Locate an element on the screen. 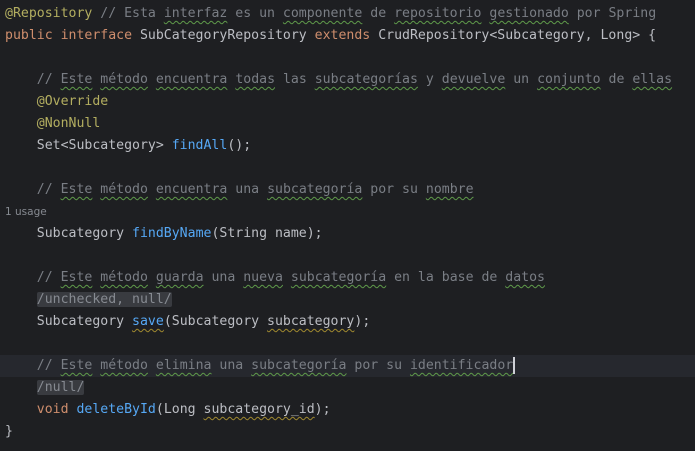 The height and width of the screenshot is (451, 695). code-line: } is located at coordinates (347, 432).